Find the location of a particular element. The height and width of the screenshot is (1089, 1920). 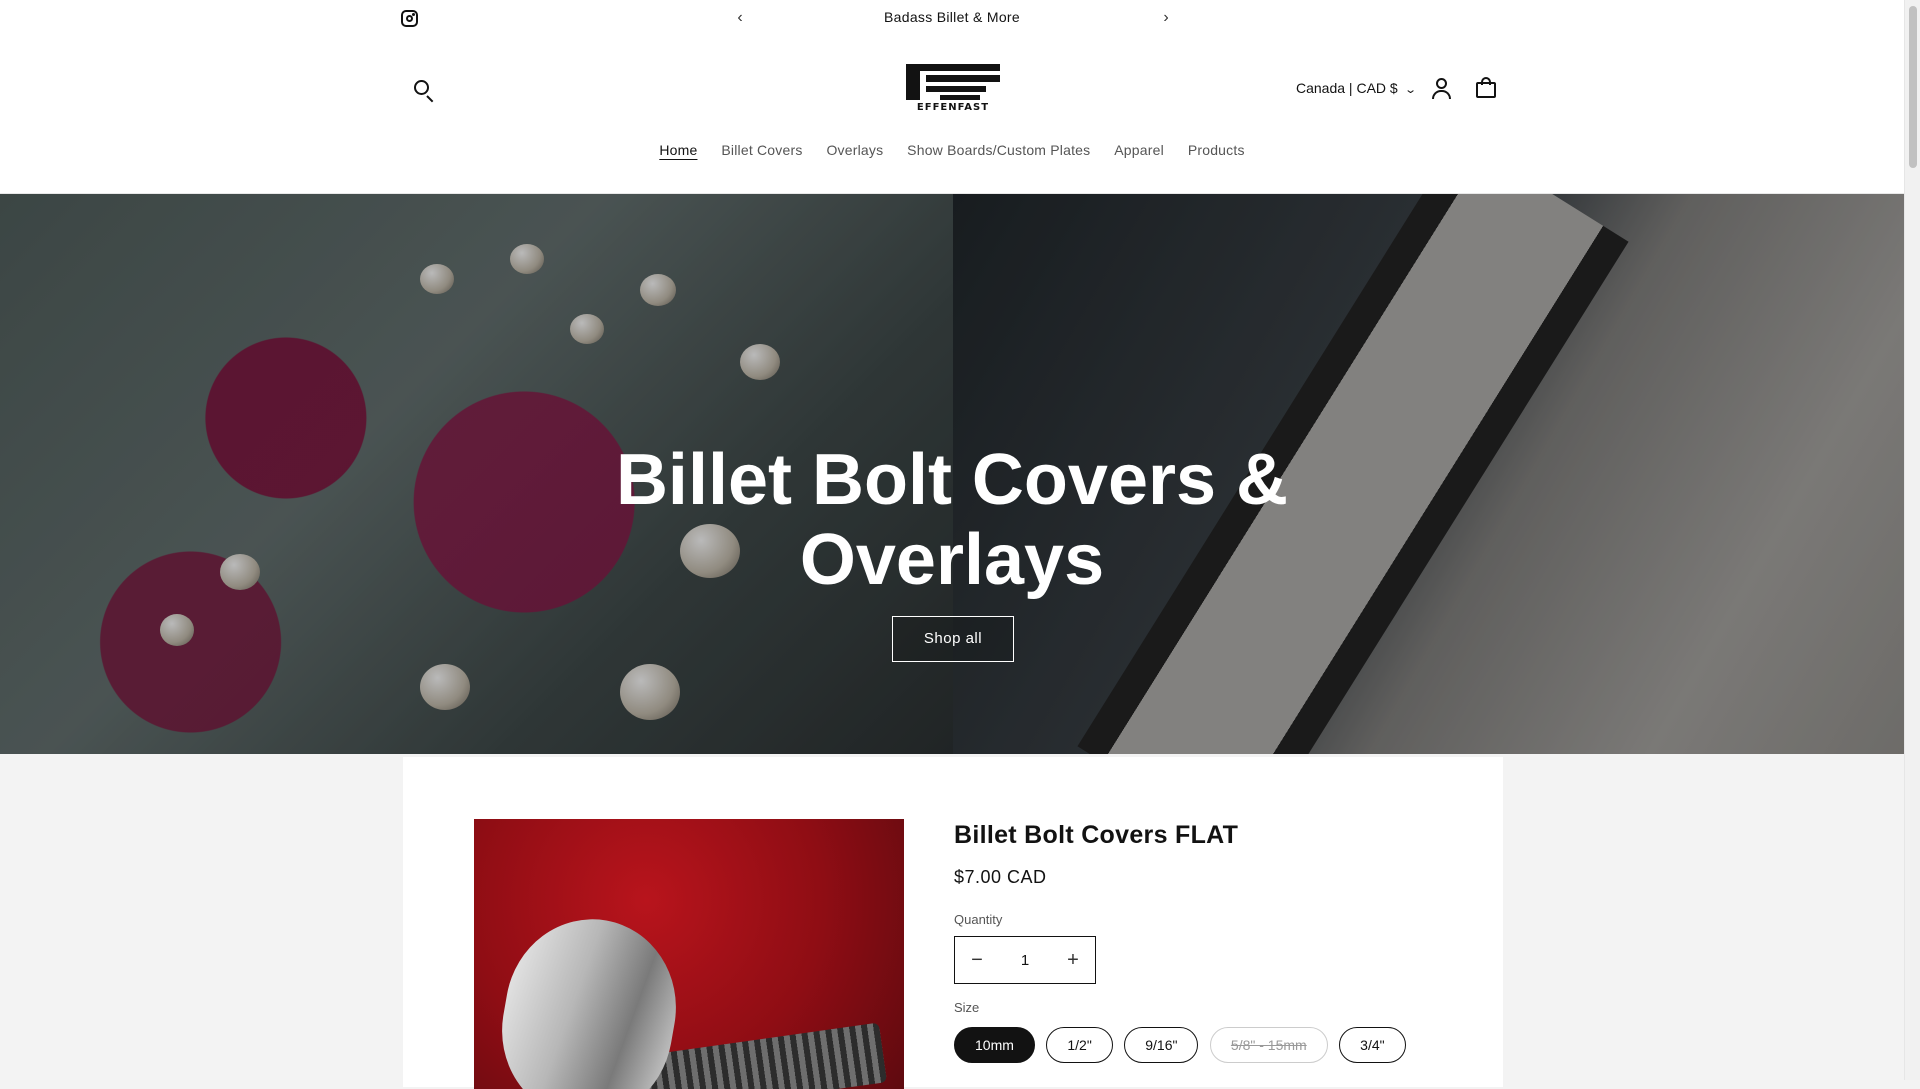

quantity-decrease-button: − is located at coordinates (977, 960).